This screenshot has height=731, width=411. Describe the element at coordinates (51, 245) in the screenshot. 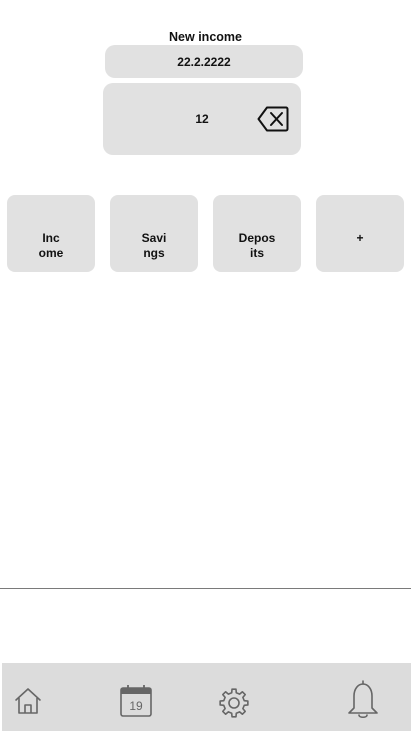

I see `category-label: Inc ome` at that location.